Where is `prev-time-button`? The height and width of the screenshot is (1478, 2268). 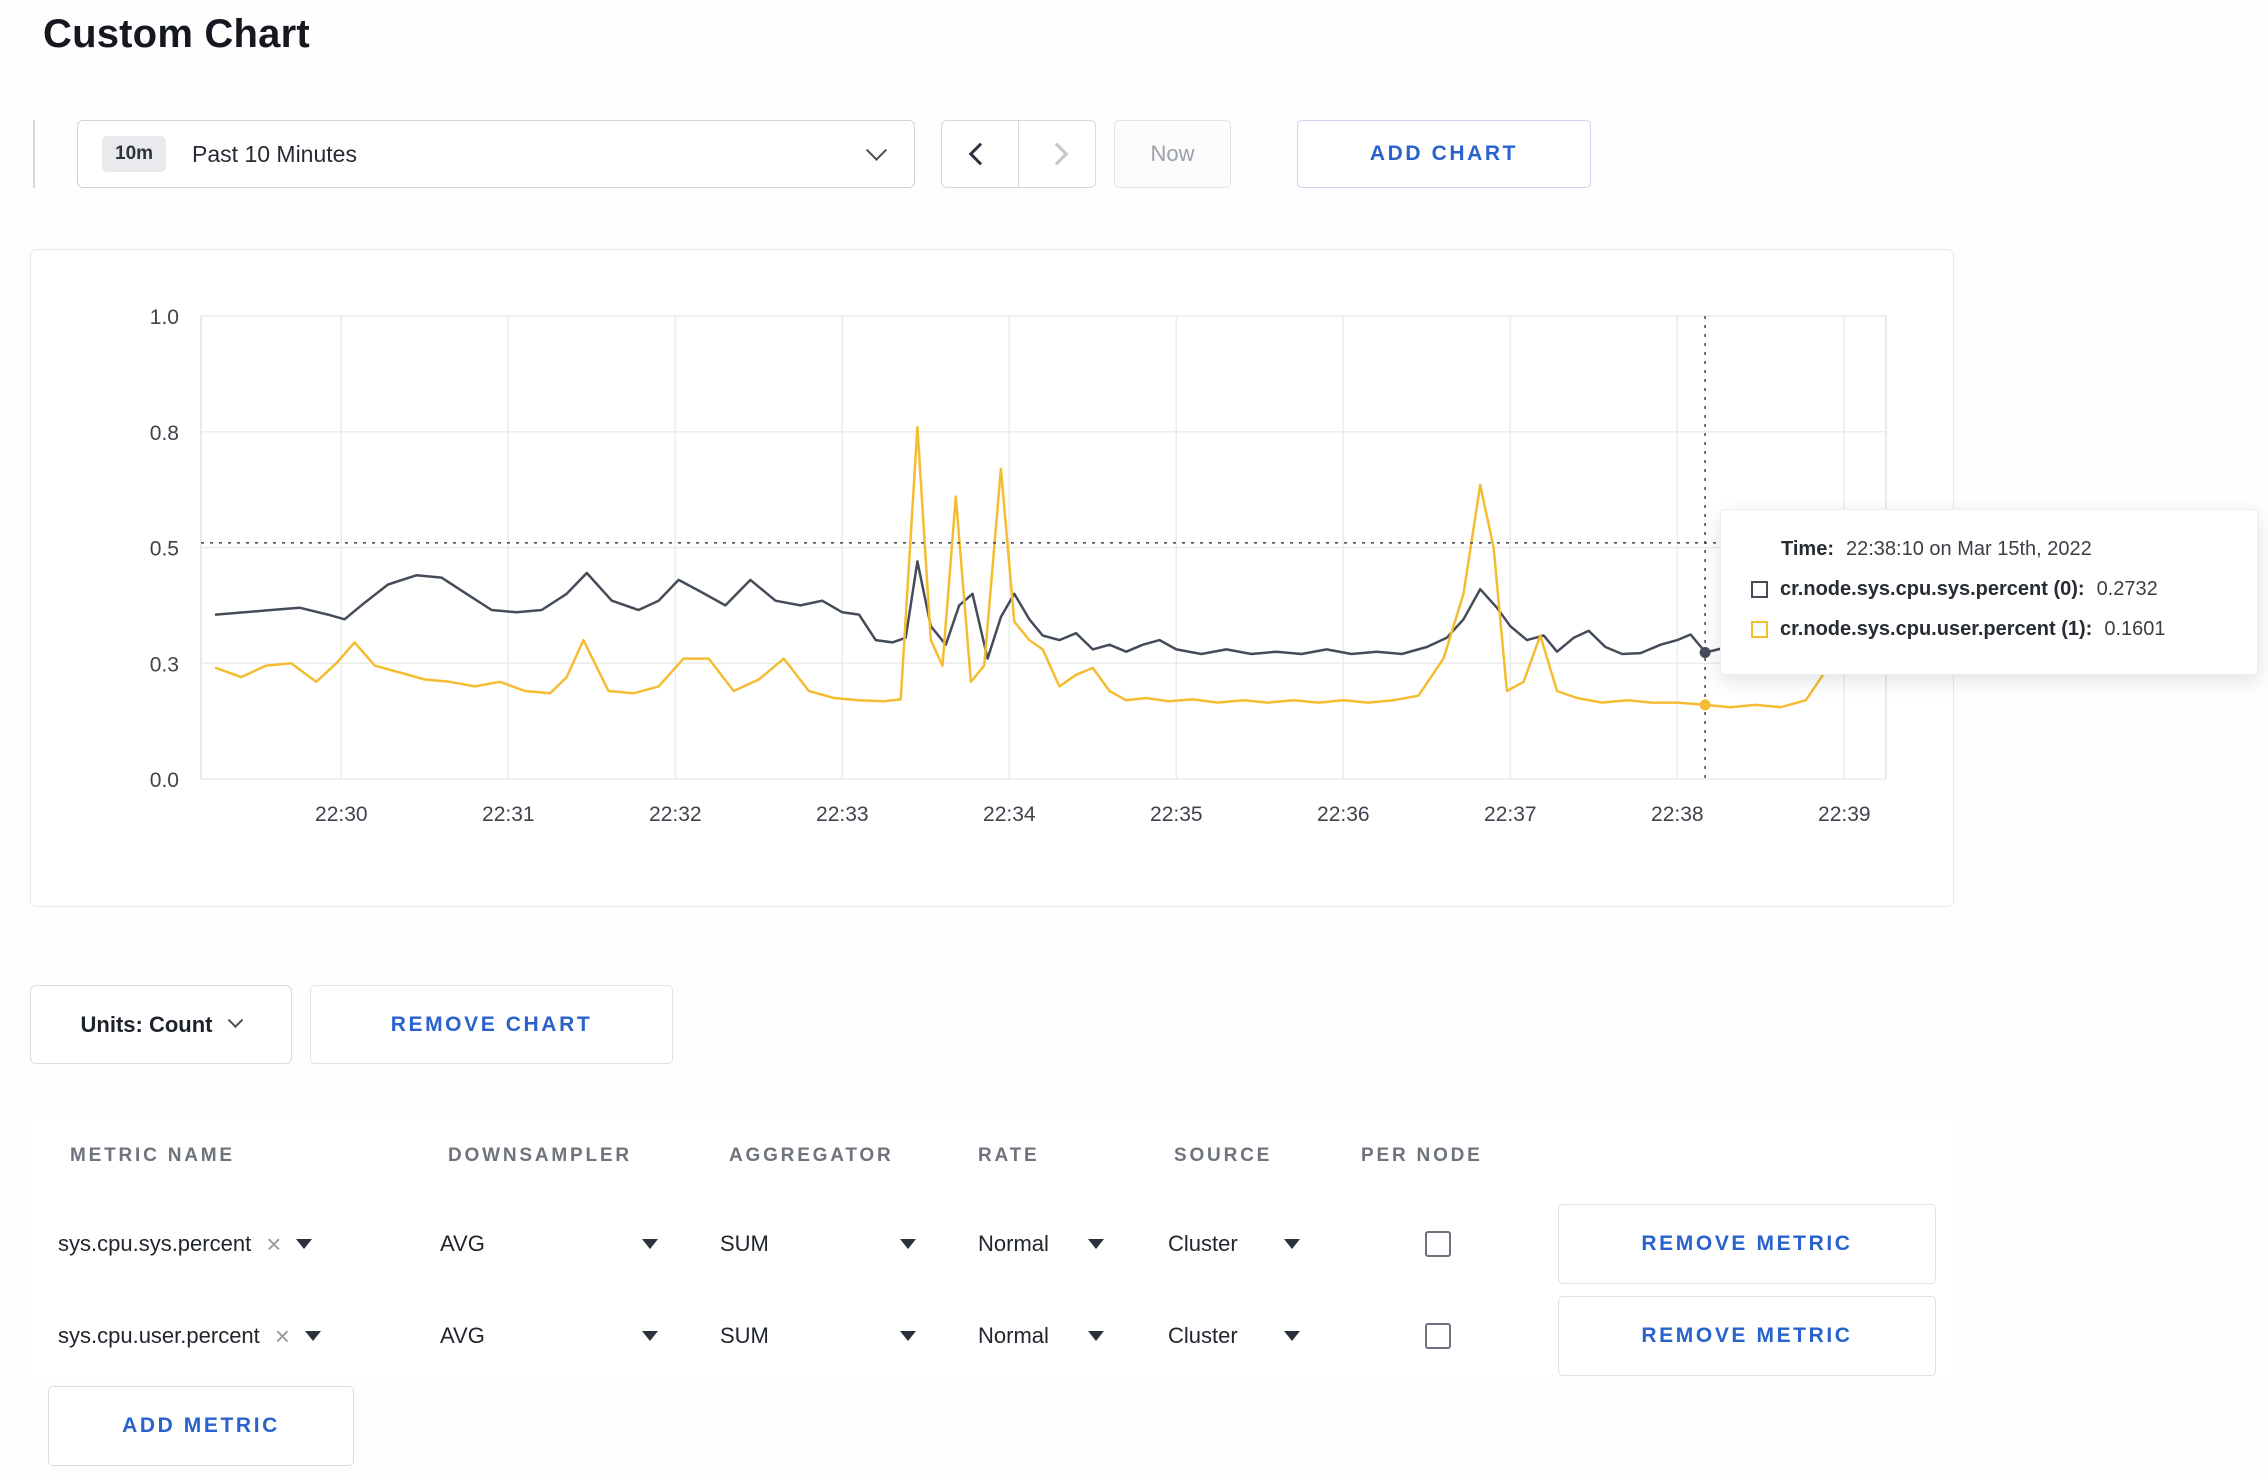
prev-time-button is located at coordinates (980, 154).